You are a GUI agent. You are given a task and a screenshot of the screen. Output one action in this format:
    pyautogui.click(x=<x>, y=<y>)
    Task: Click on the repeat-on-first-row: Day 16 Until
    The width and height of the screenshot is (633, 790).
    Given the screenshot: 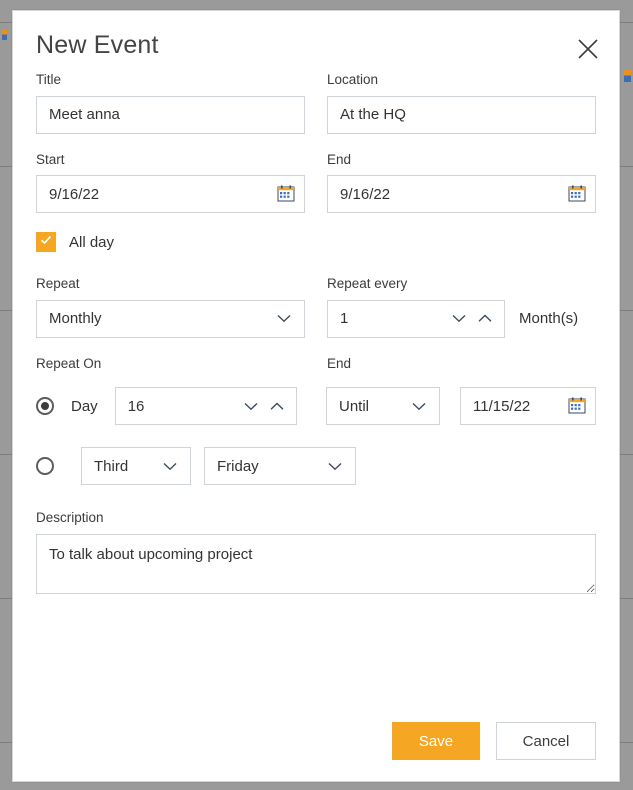 What is the action you would take?
    pyautogui.click(x=316, y=406)
    